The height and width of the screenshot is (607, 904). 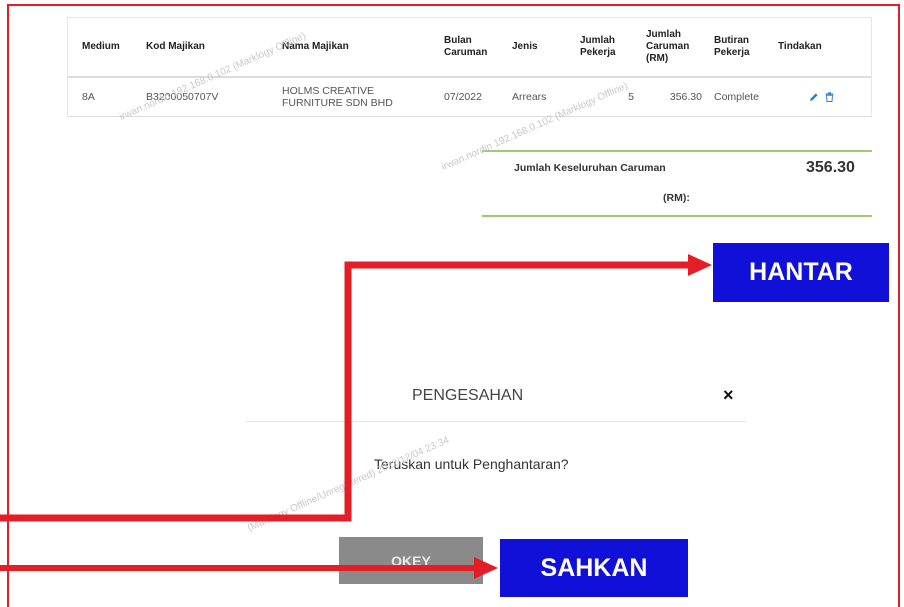 I want to click on arrow-head-sahkan, so click(x=486, y=568).